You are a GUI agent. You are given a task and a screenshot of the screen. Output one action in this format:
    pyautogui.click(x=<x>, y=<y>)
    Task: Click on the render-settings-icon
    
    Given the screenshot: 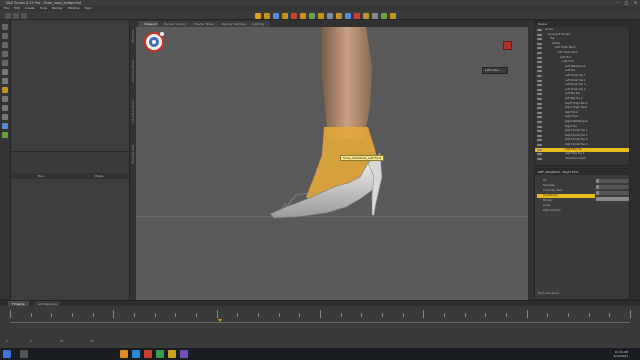 What is the action you would take?
    pyautogui.click(x=366, y=15)
    